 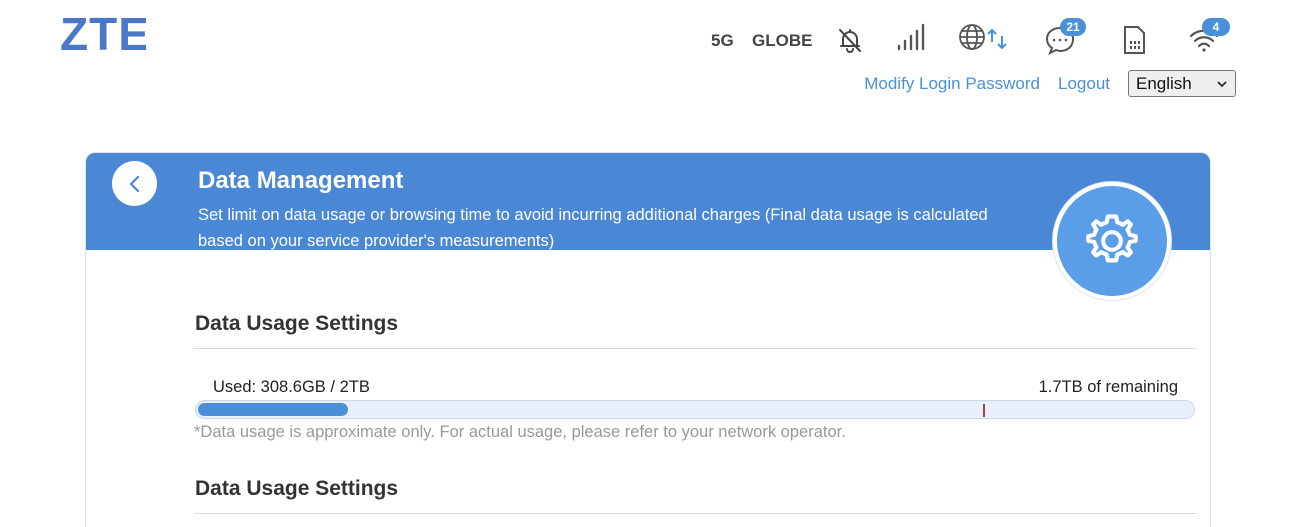 What do you see at coordinates (1084, 84) in the screenshot?
I see `logout-link: Logout` at bounding box center [1084, 84].